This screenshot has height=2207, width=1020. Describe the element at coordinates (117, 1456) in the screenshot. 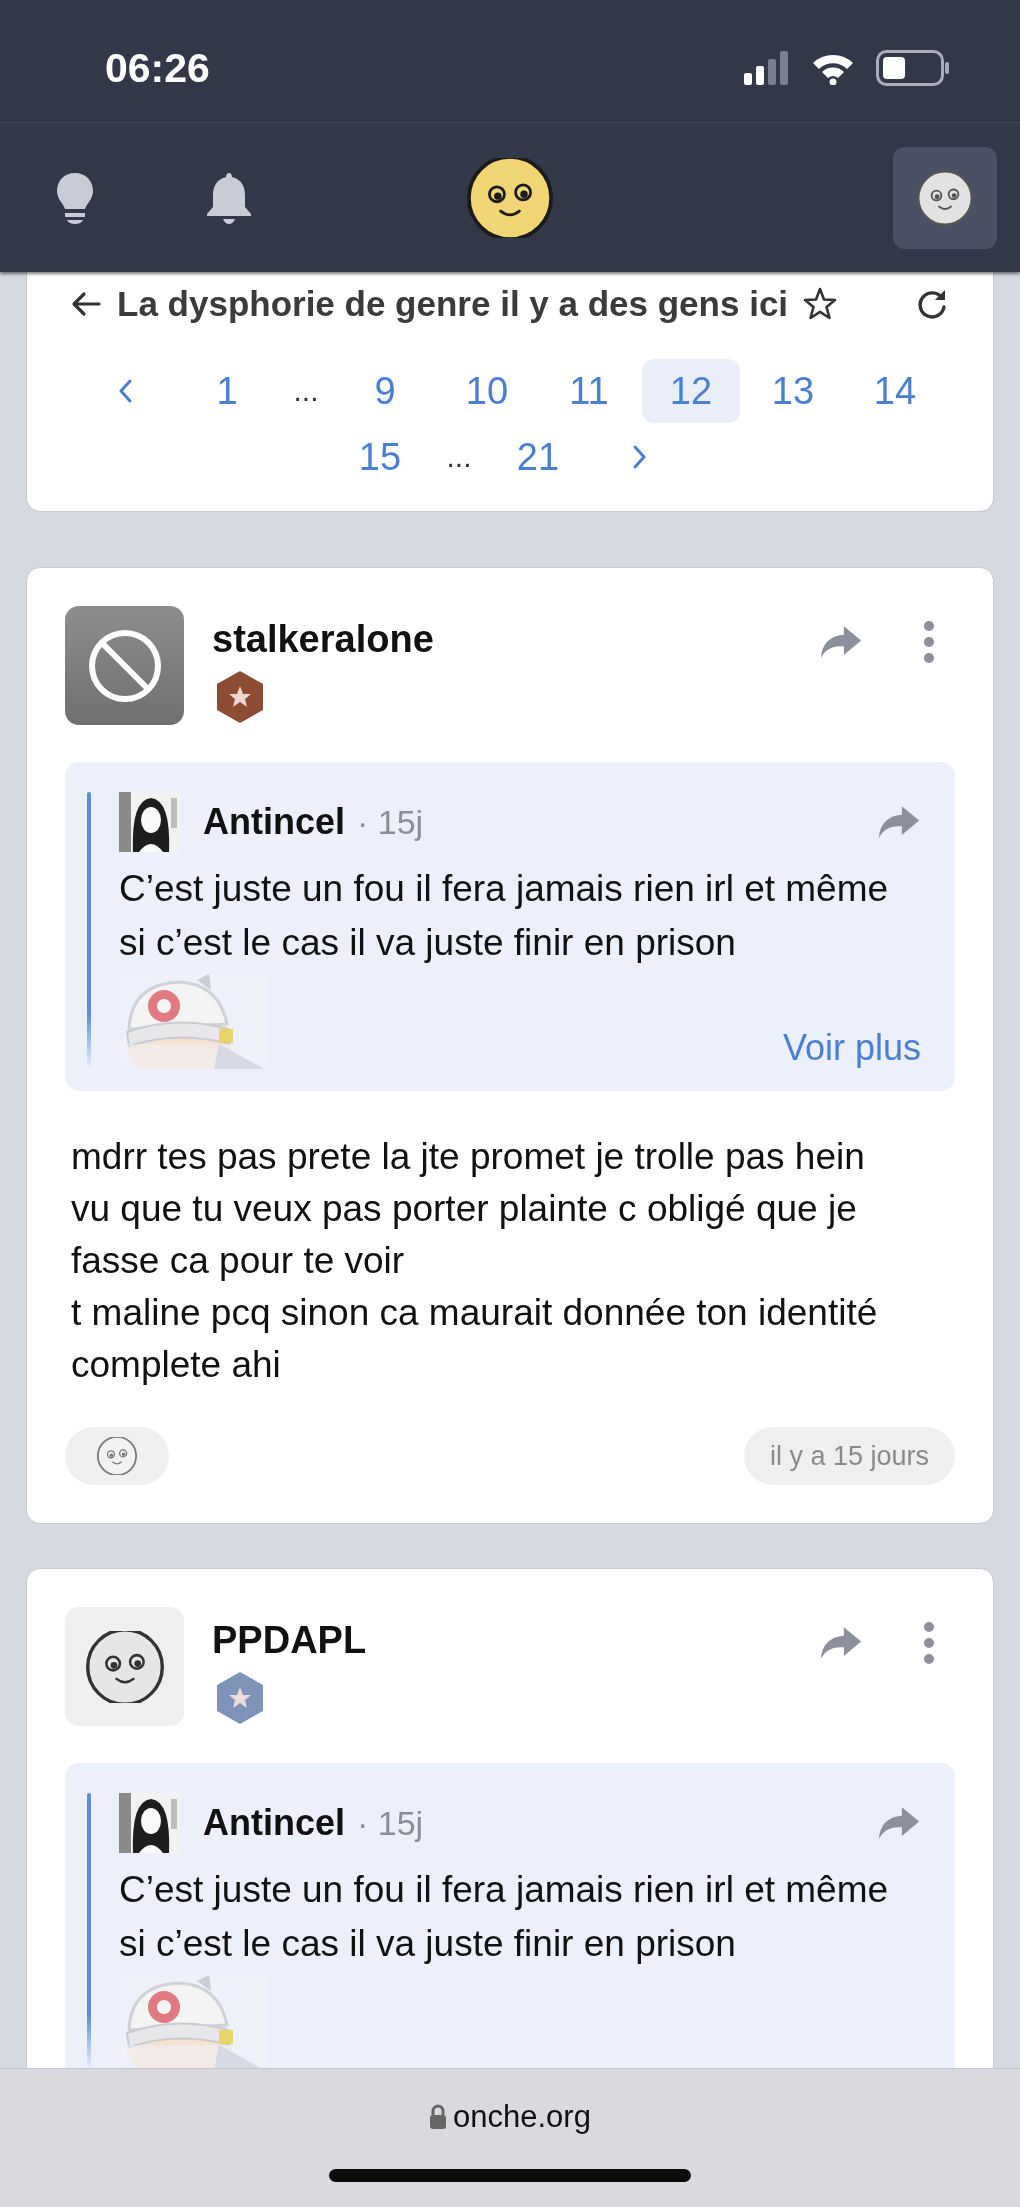

I see `smiley-icon` at that location.